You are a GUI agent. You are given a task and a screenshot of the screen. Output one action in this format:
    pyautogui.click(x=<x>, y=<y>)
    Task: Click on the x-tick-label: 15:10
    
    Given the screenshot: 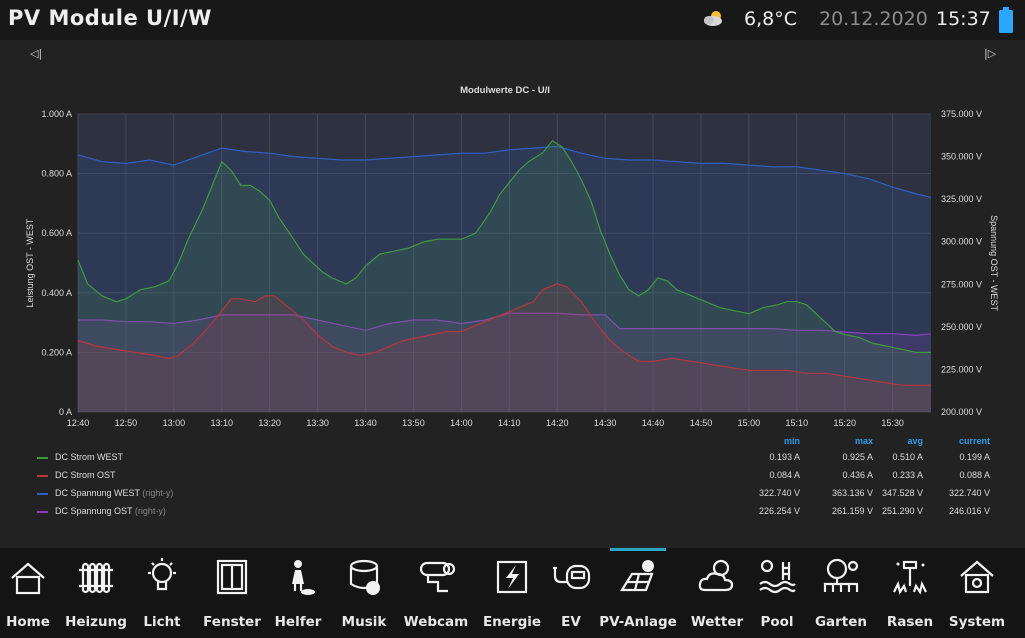 What is the action you would take?
    pyautogui.click(x=797, y=423)
    